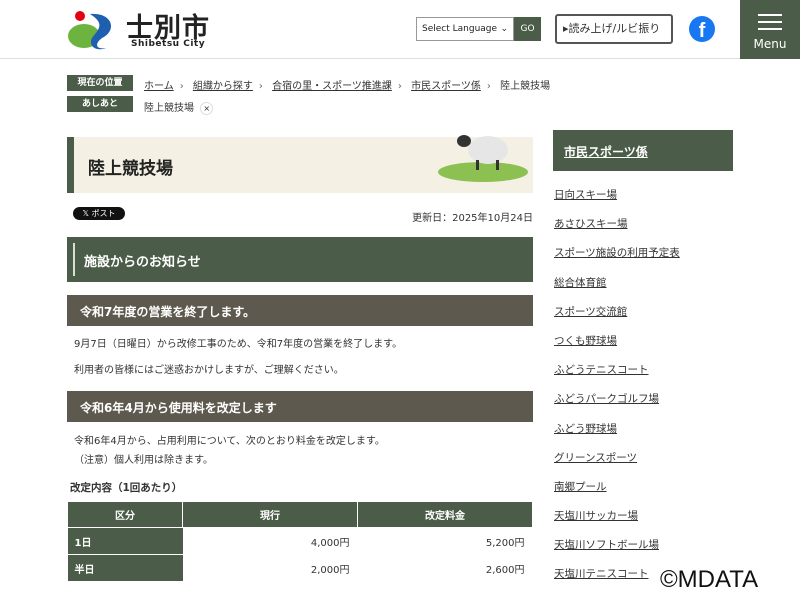  What do you see at coordinates (126, 488) in the screenshot?
I see `table-caption: 改定内容（1回あたり）` at bounding box center [126, 488].